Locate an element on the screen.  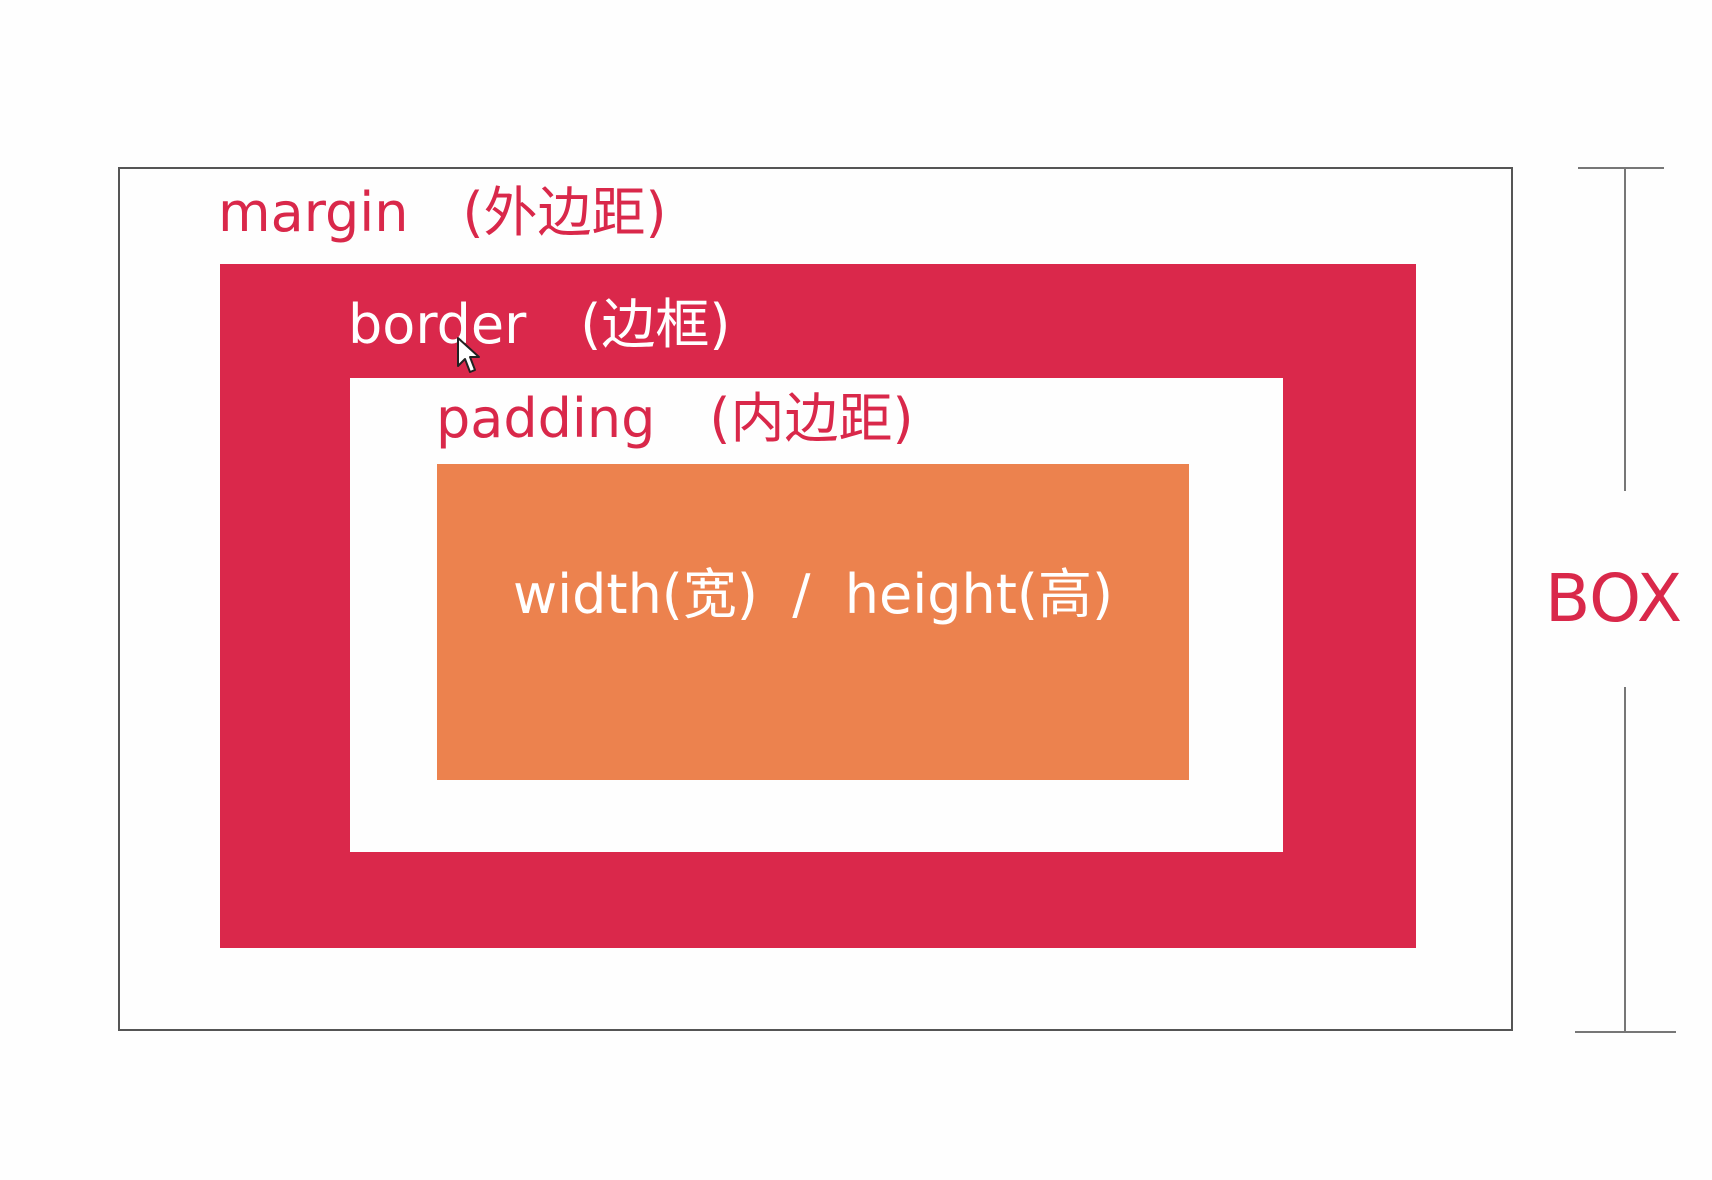
box-dimension-bottom-cap is located at coordinates (1625, 1032).